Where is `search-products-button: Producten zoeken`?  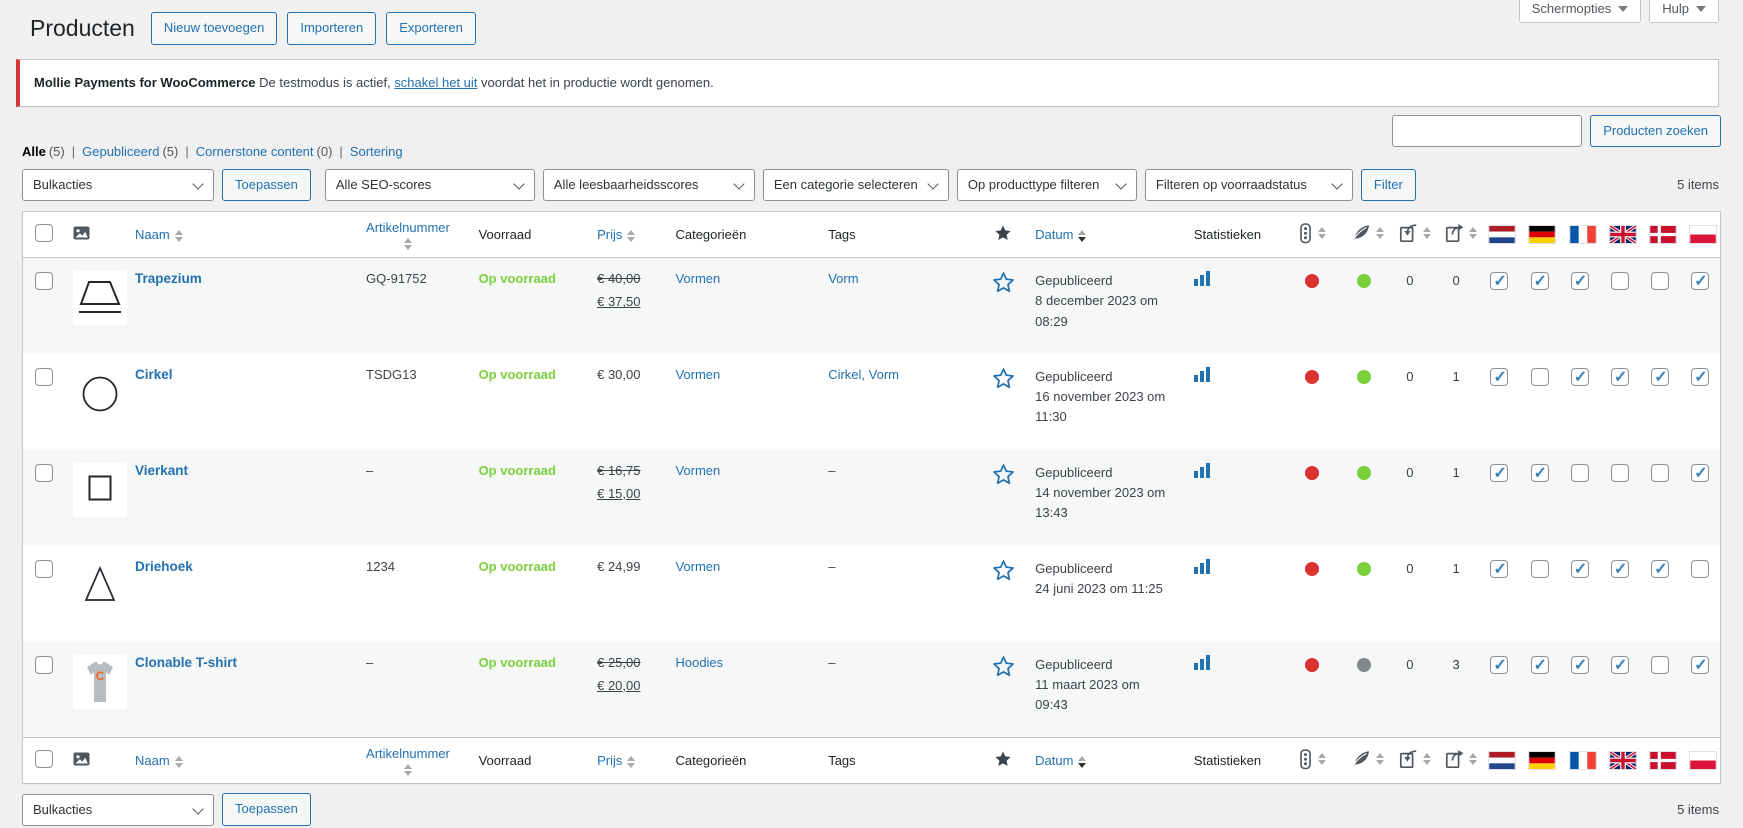
search-products-button: Producten zoeken is located at coordinates (1655, 131).